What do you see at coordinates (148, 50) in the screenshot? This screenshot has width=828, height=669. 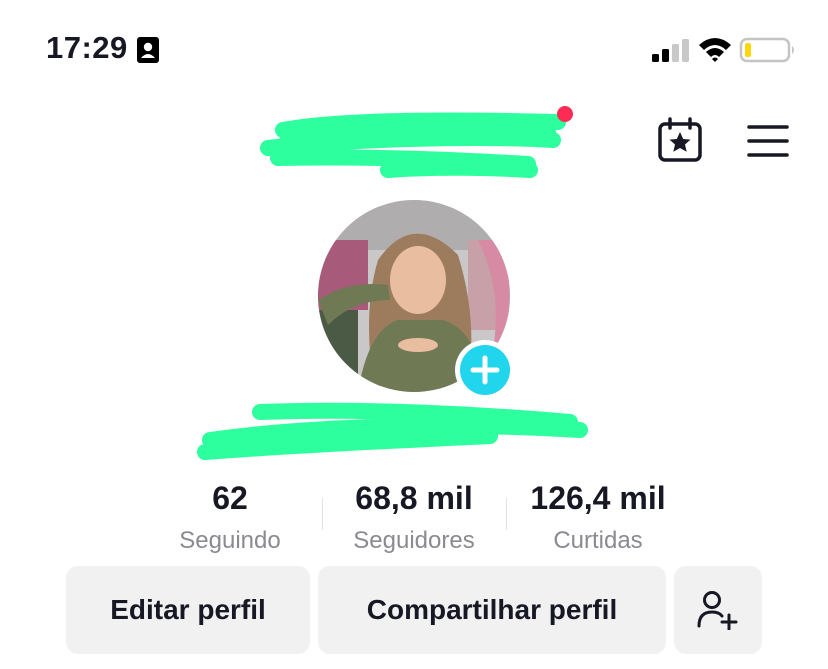 I see `contact-card-icon` at bounding box center [148, 50].